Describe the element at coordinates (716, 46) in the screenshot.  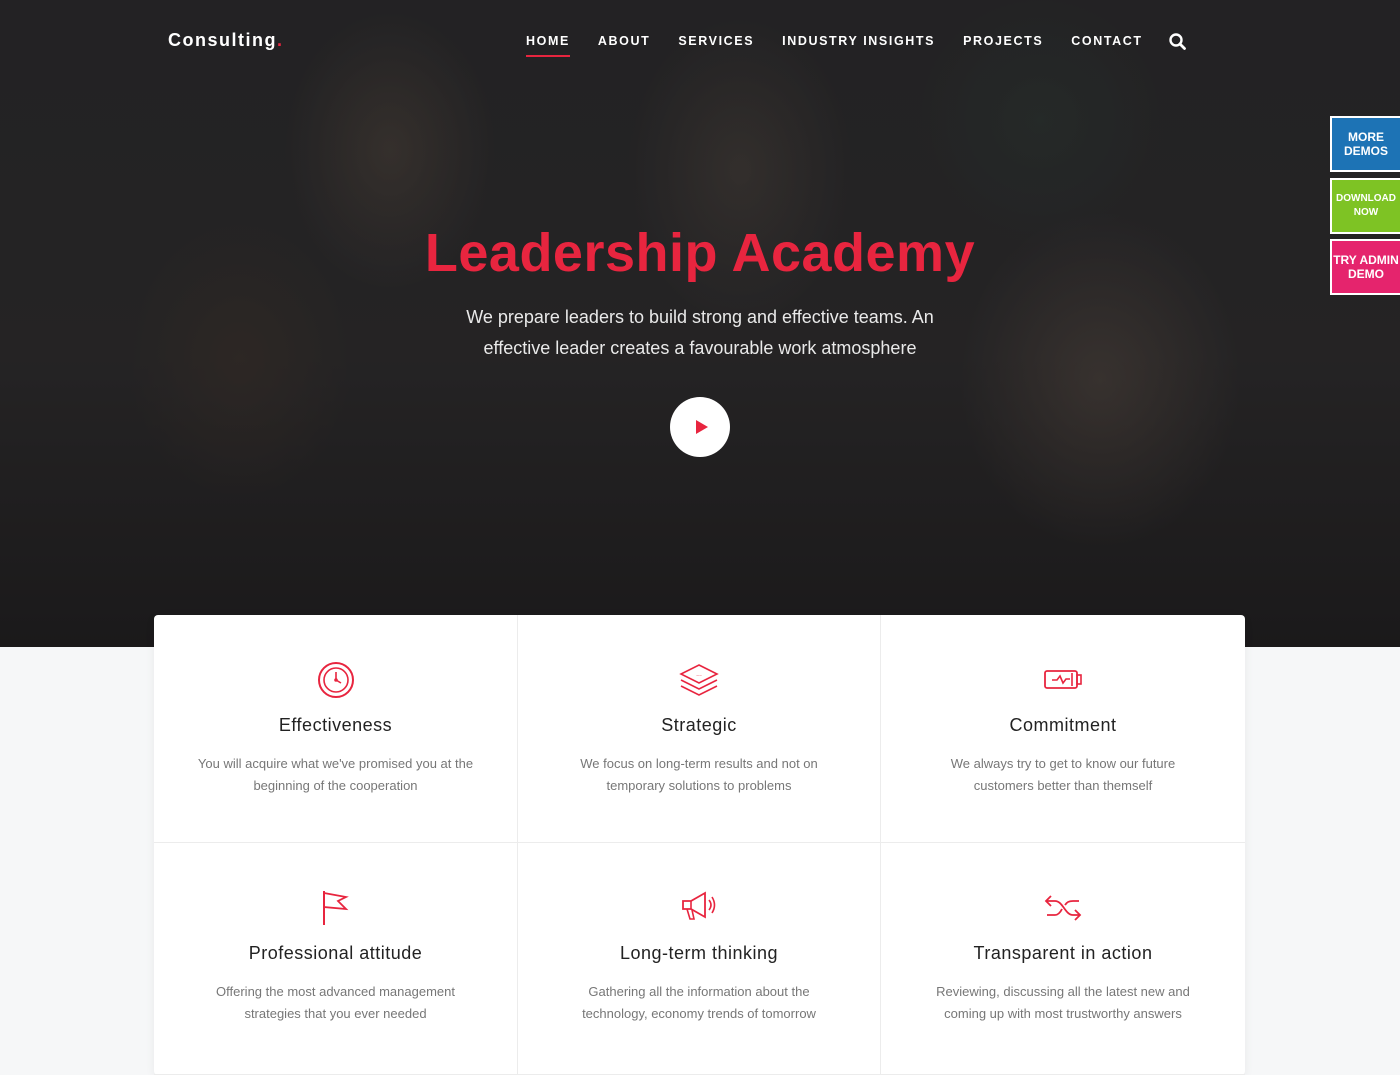
I see `nav-item-services: SERVICES` at that location.